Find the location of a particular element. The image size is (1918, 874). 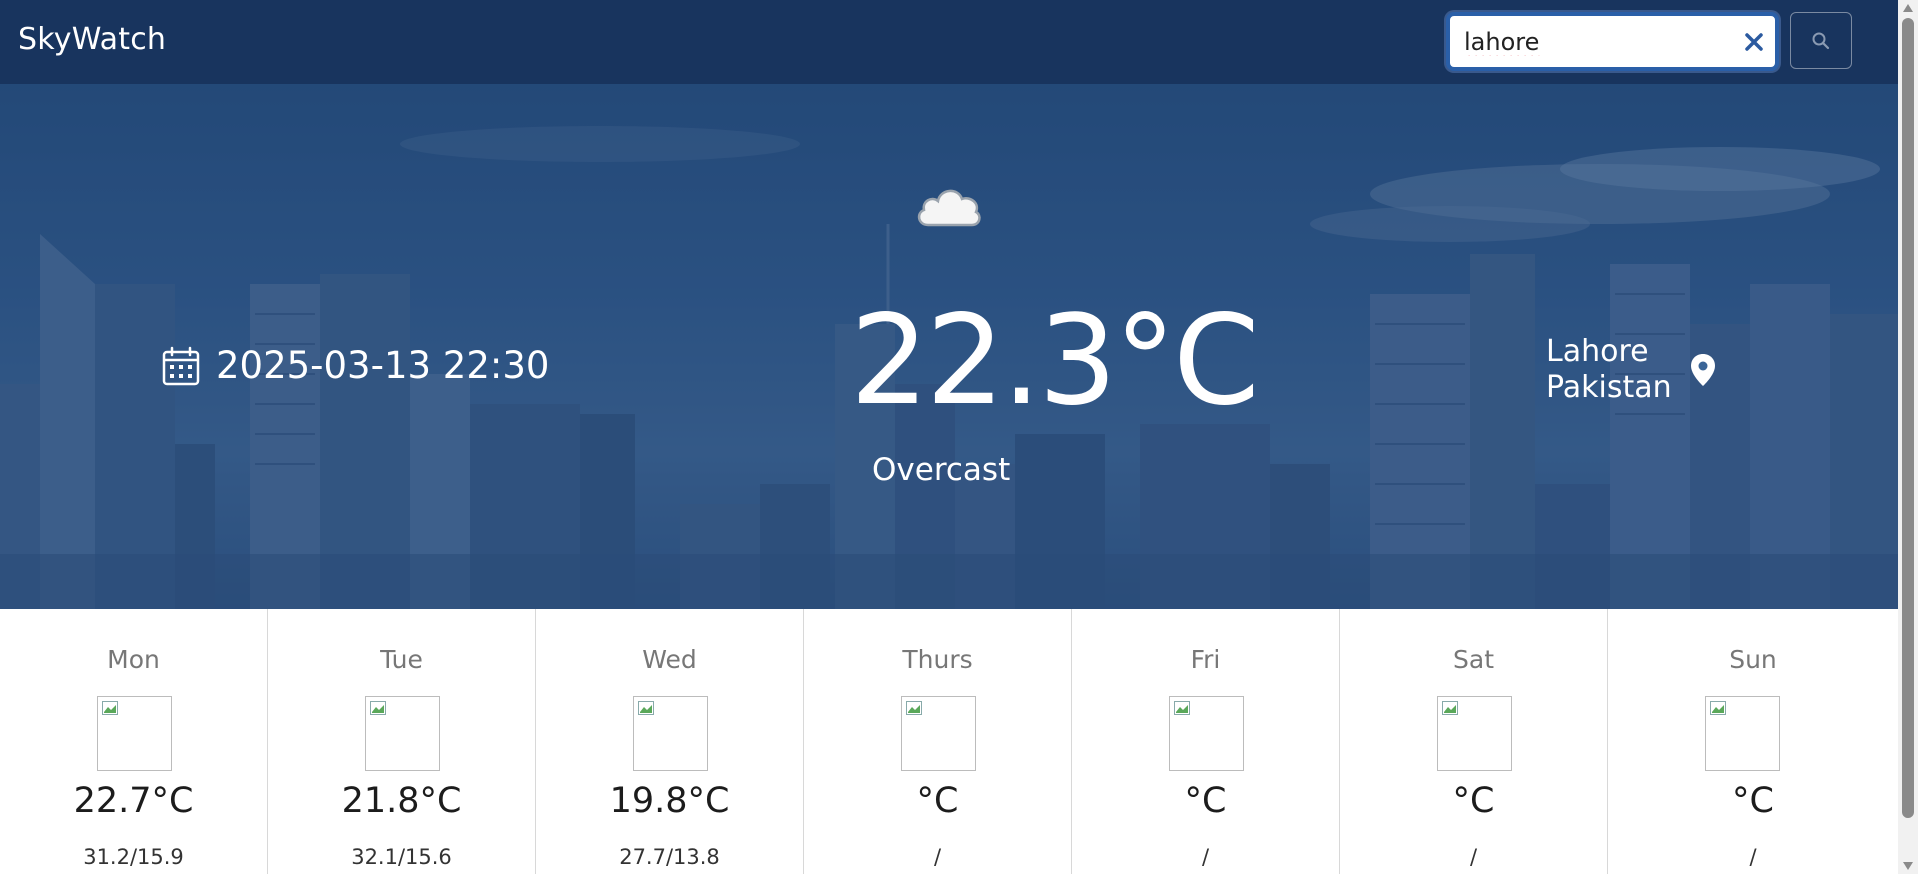

page-scrollbar is located at coordinates (1908, 437).